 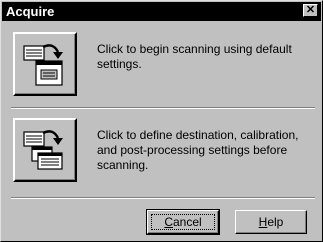 What do you see at coordinates (163, 198) in the screenshot?
I see `separator-bottom` at bounding box center [163, 198].